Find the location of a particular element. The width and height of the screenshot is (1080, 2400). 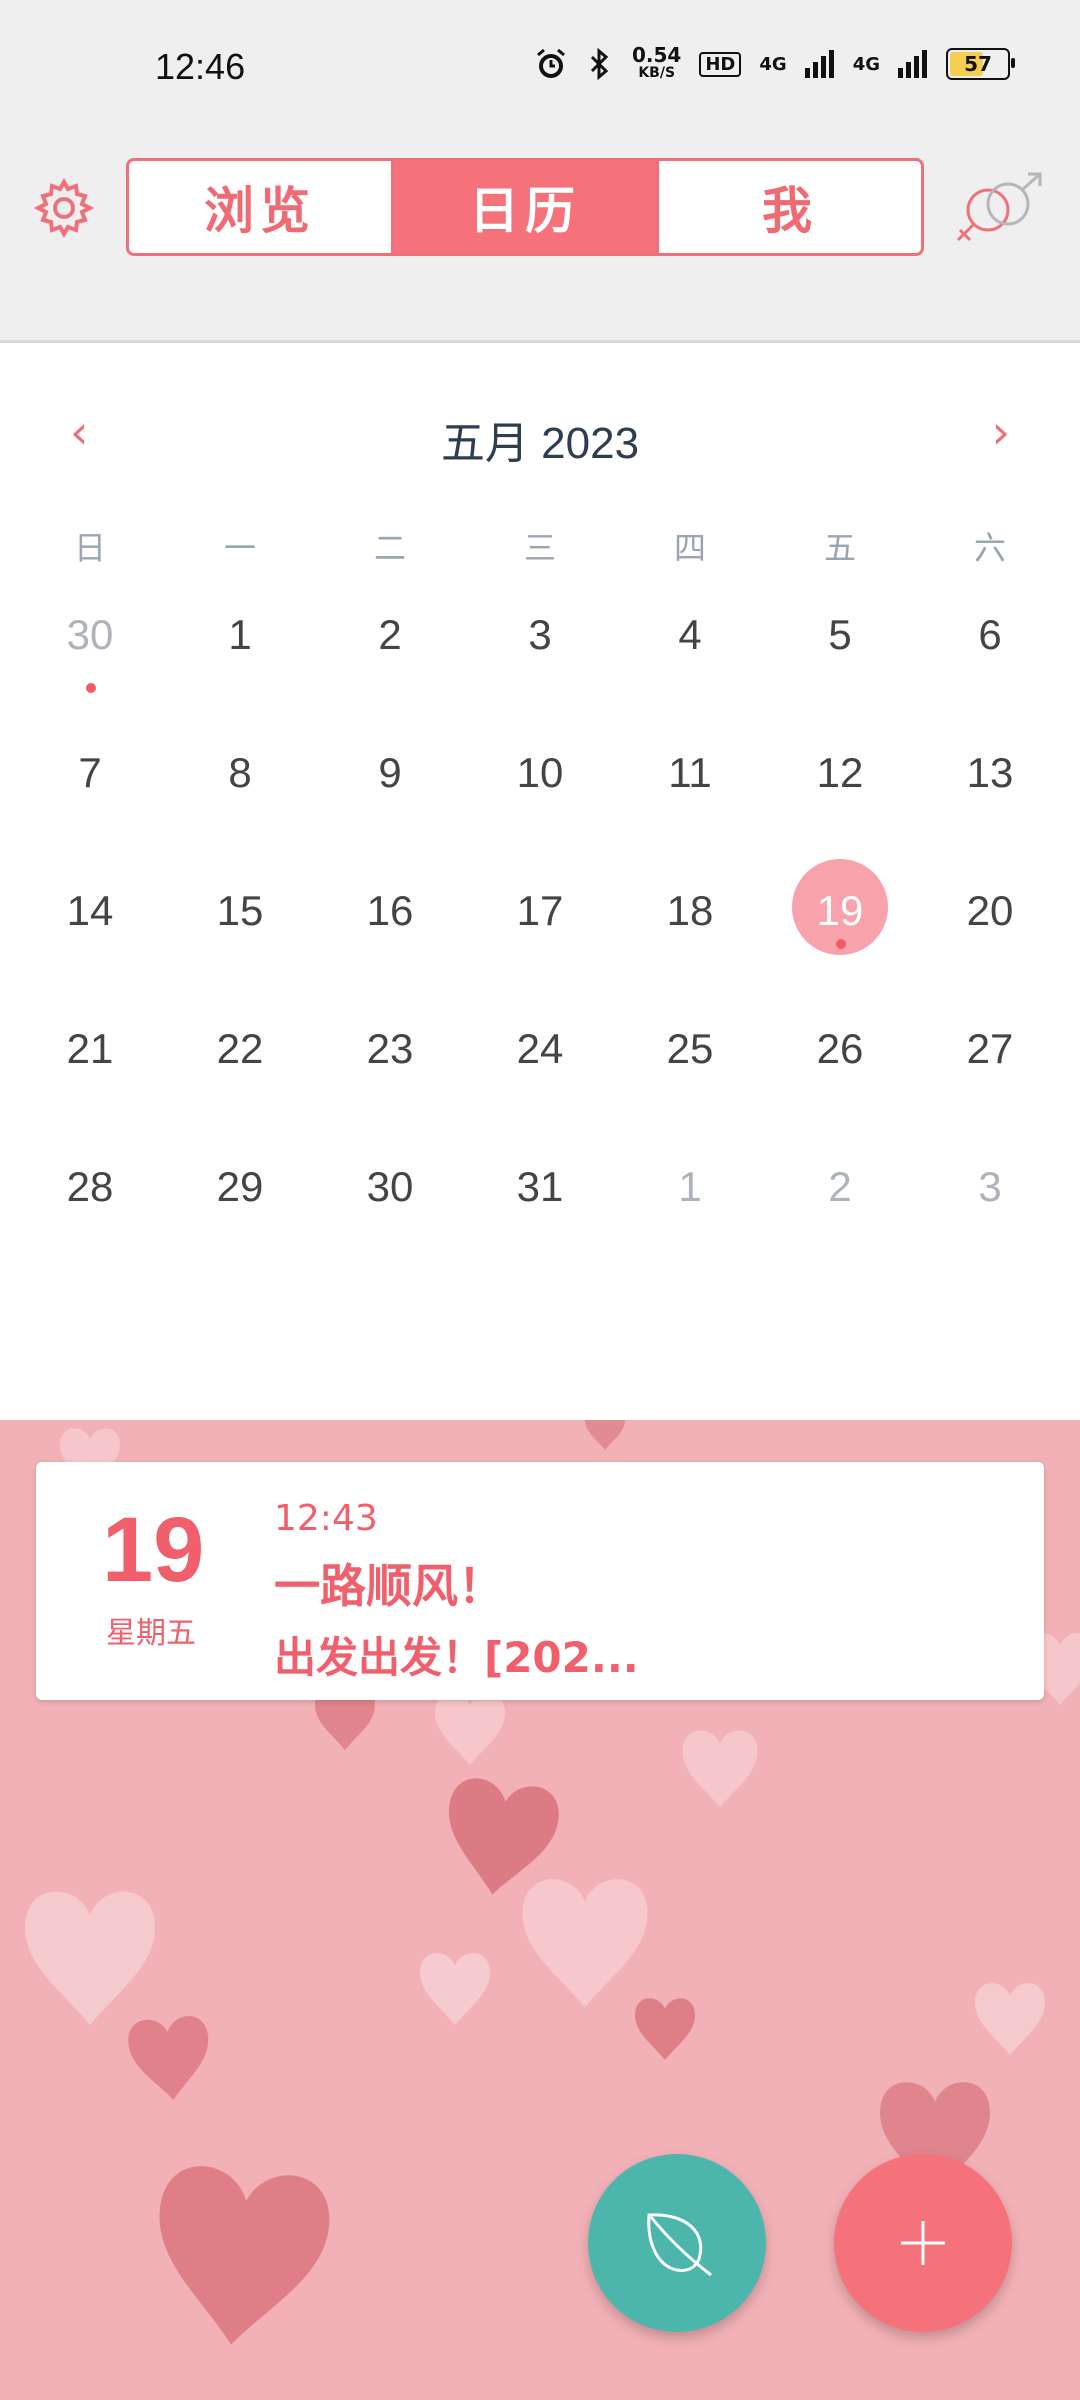

weekday-label: 三 is located at coordinates (539, 548).